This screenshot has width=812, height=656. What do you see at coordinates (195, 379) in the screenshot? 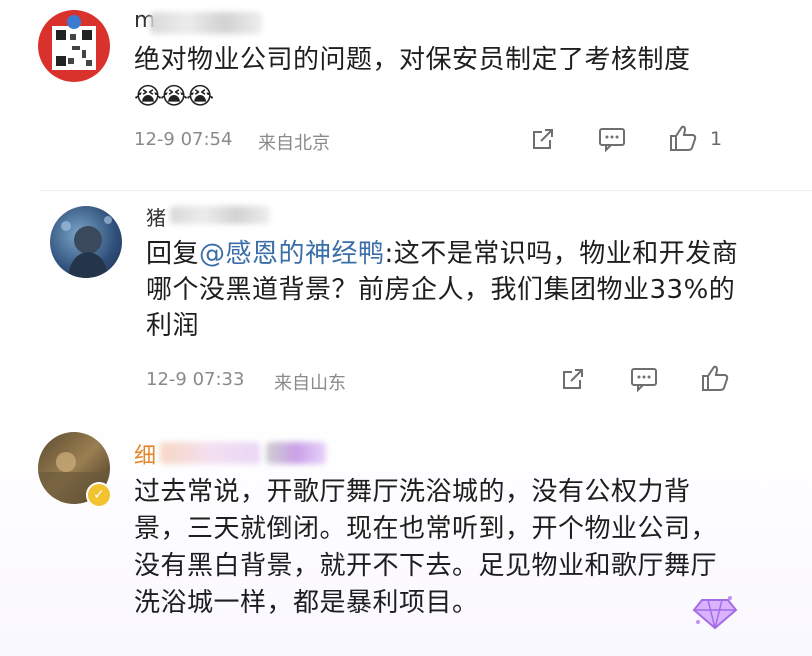
I see `timestamp: 12-9 07:33` at bounding box center [195, 379].